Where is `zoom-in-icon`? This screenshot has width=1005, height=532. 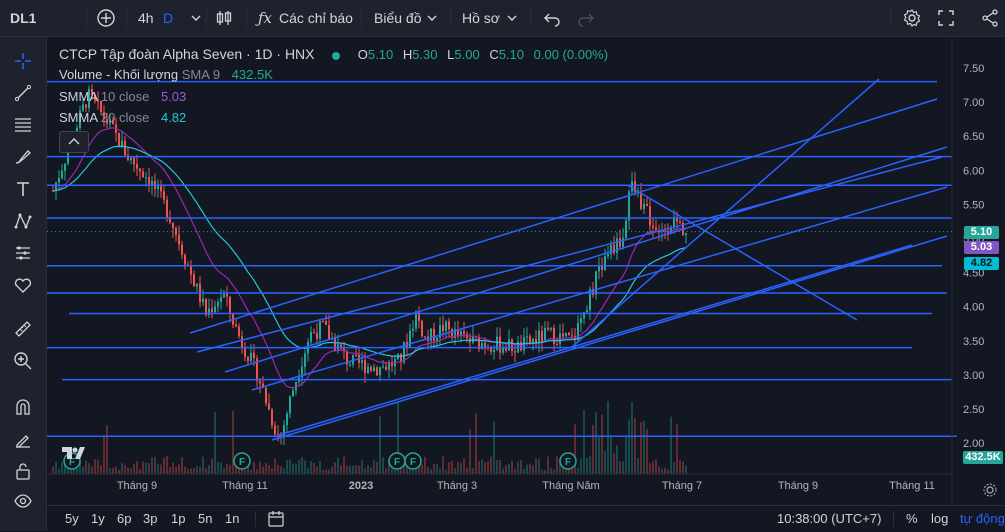
zoom-in-icon is located at coordinates (23, 361).